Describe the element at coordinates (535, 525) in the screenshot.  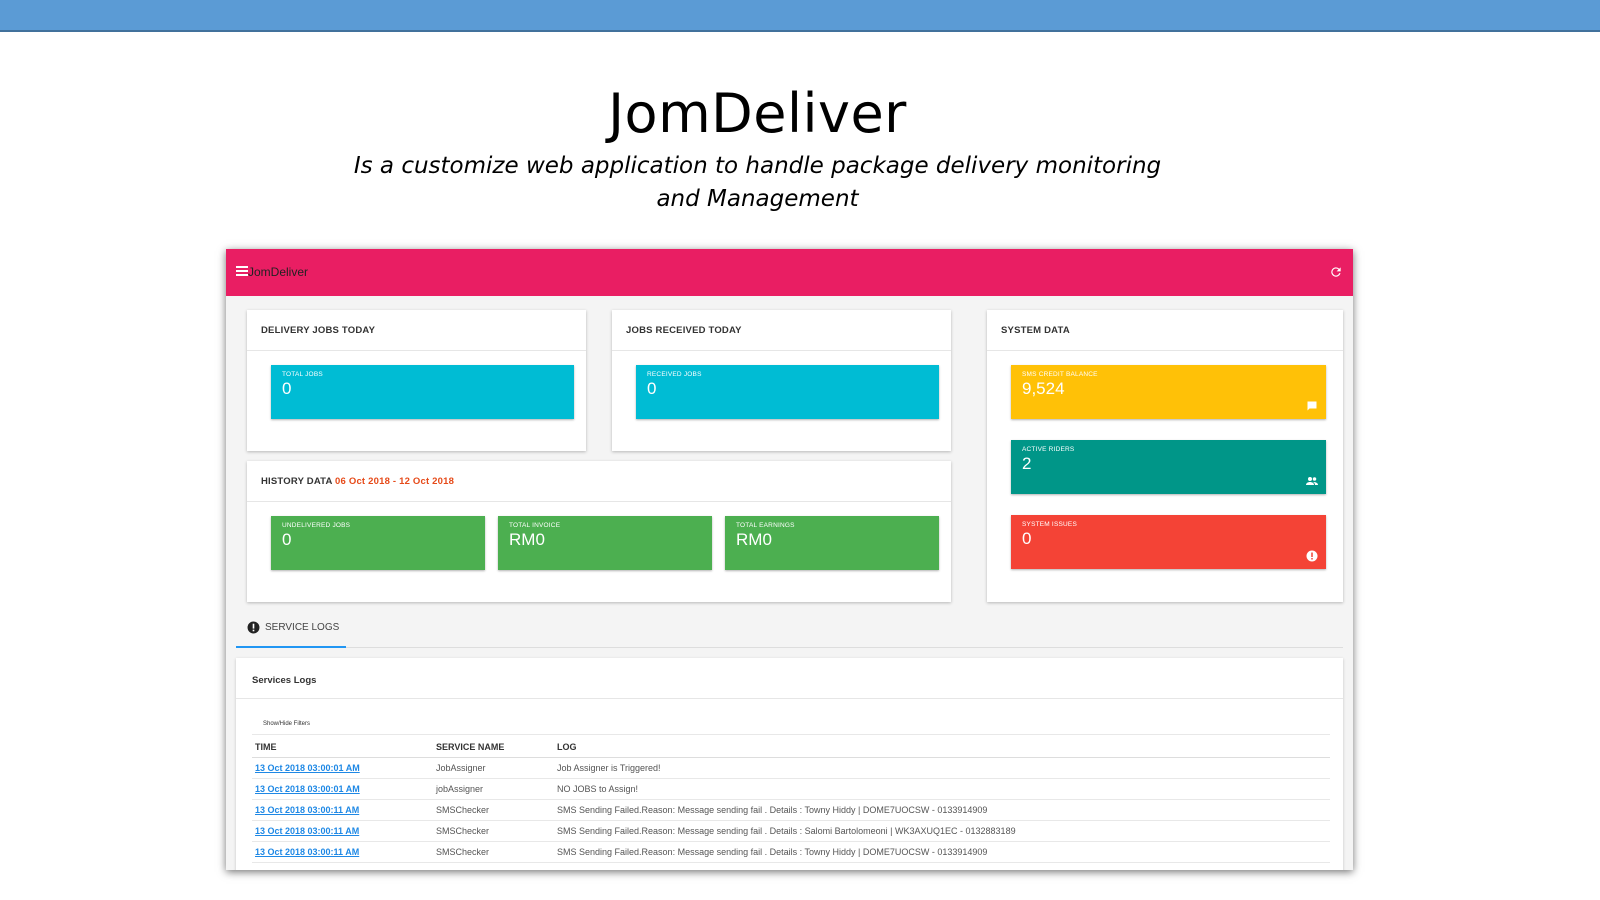
I see `tile-label: TOTAL INVOICE` at that location.